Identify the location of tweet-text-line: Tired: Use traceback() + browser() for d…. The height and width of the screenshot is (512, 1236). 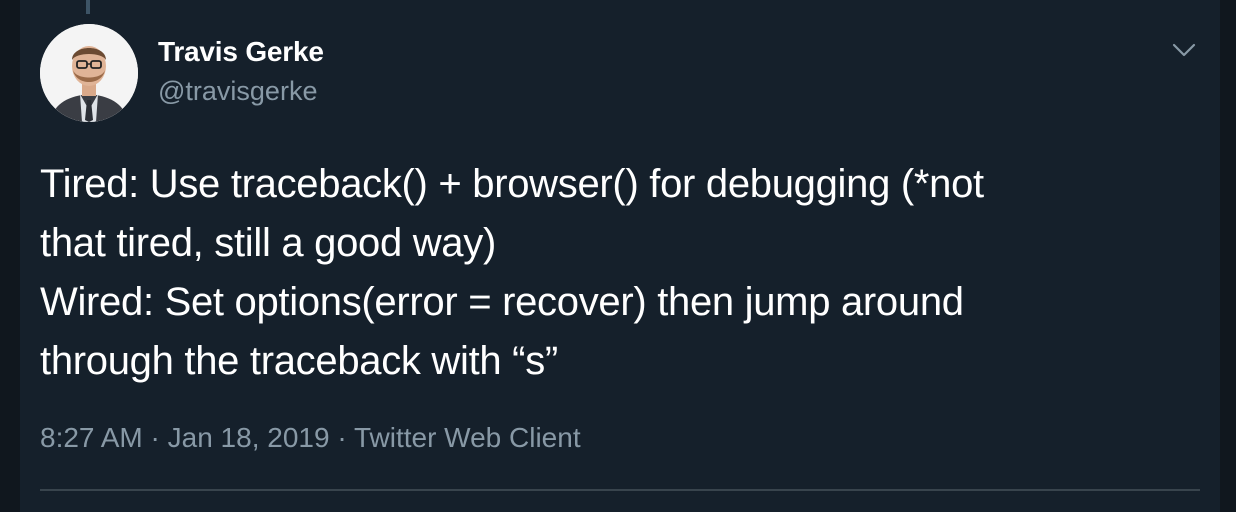
(512, 184).